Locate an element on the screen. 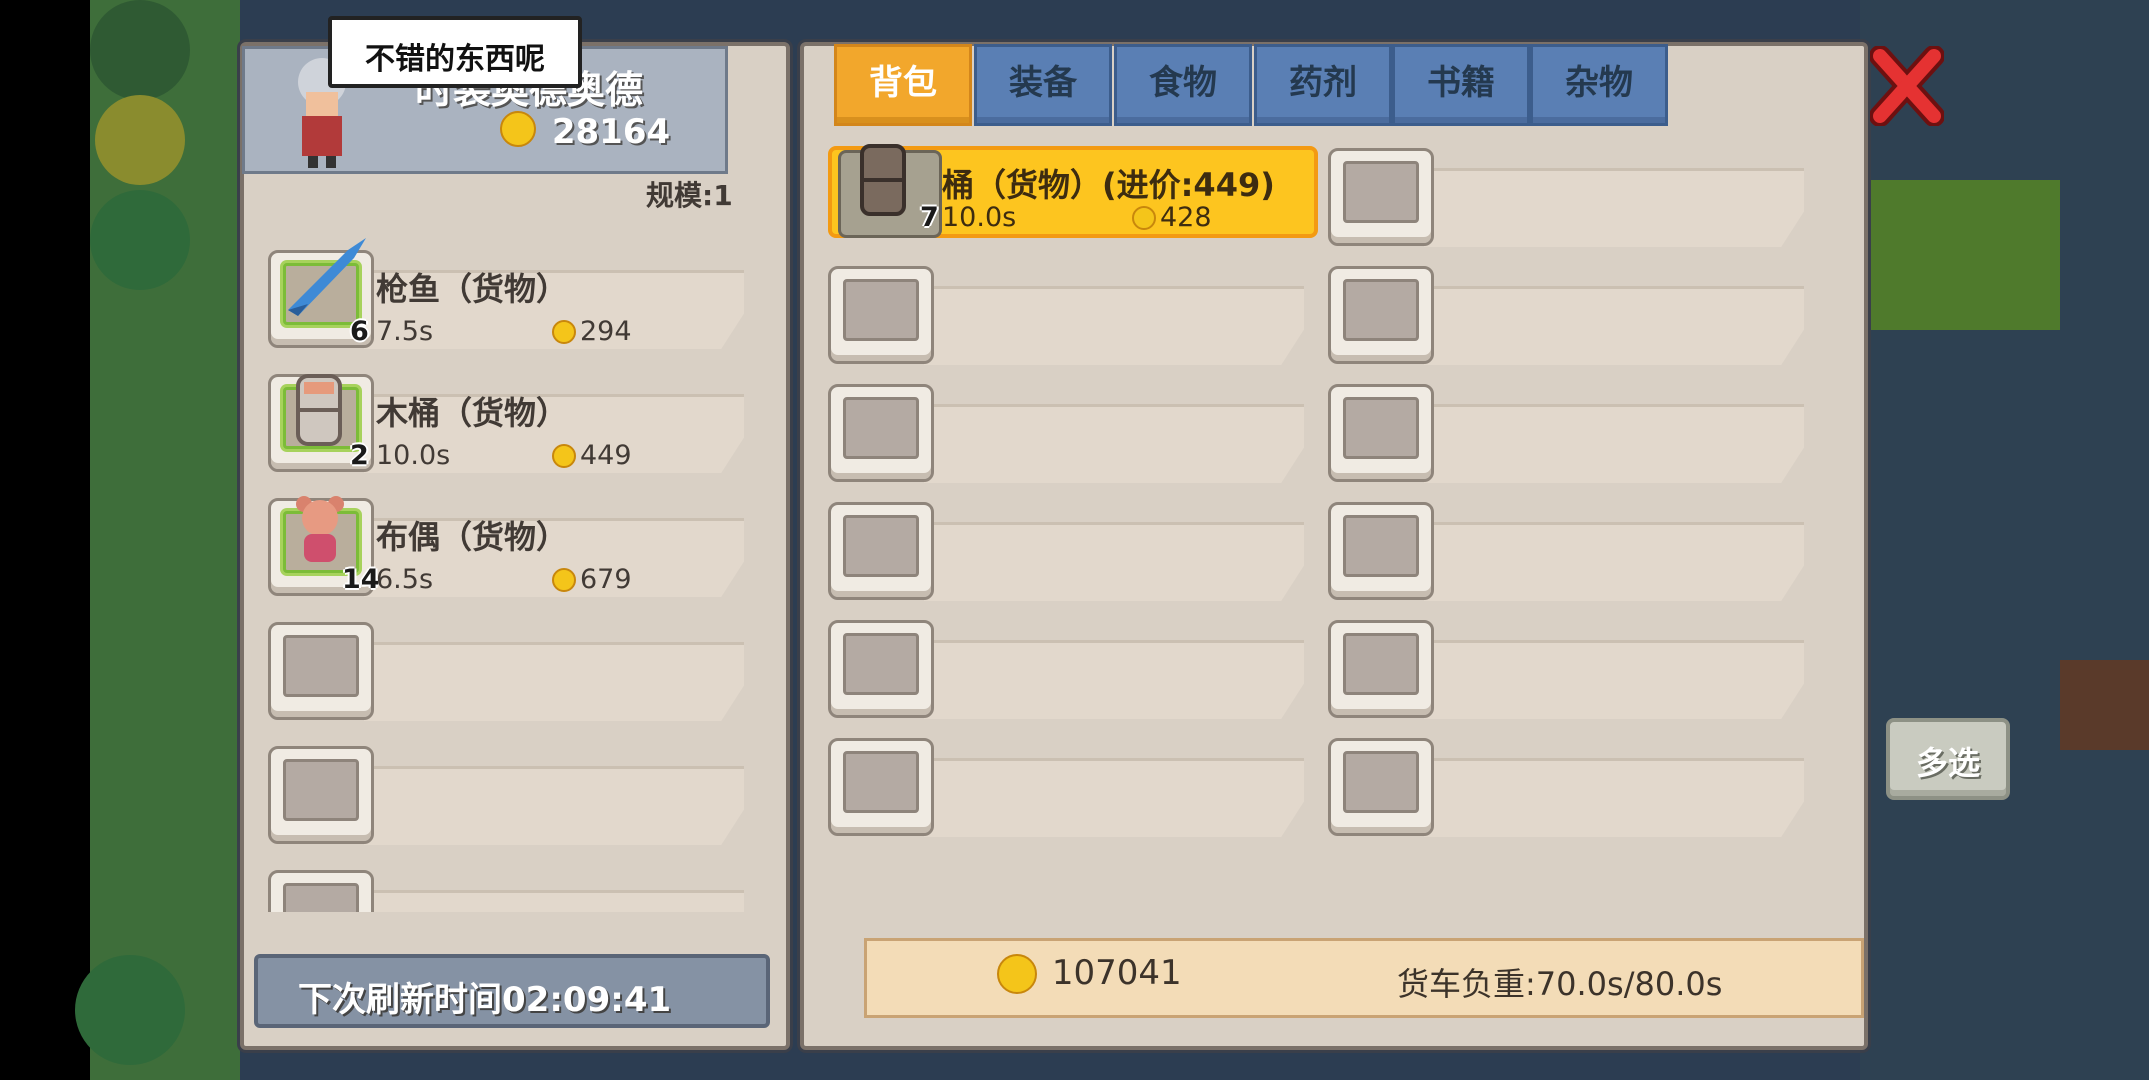  teddy-bear-icon is located at coordinates (320, 529).